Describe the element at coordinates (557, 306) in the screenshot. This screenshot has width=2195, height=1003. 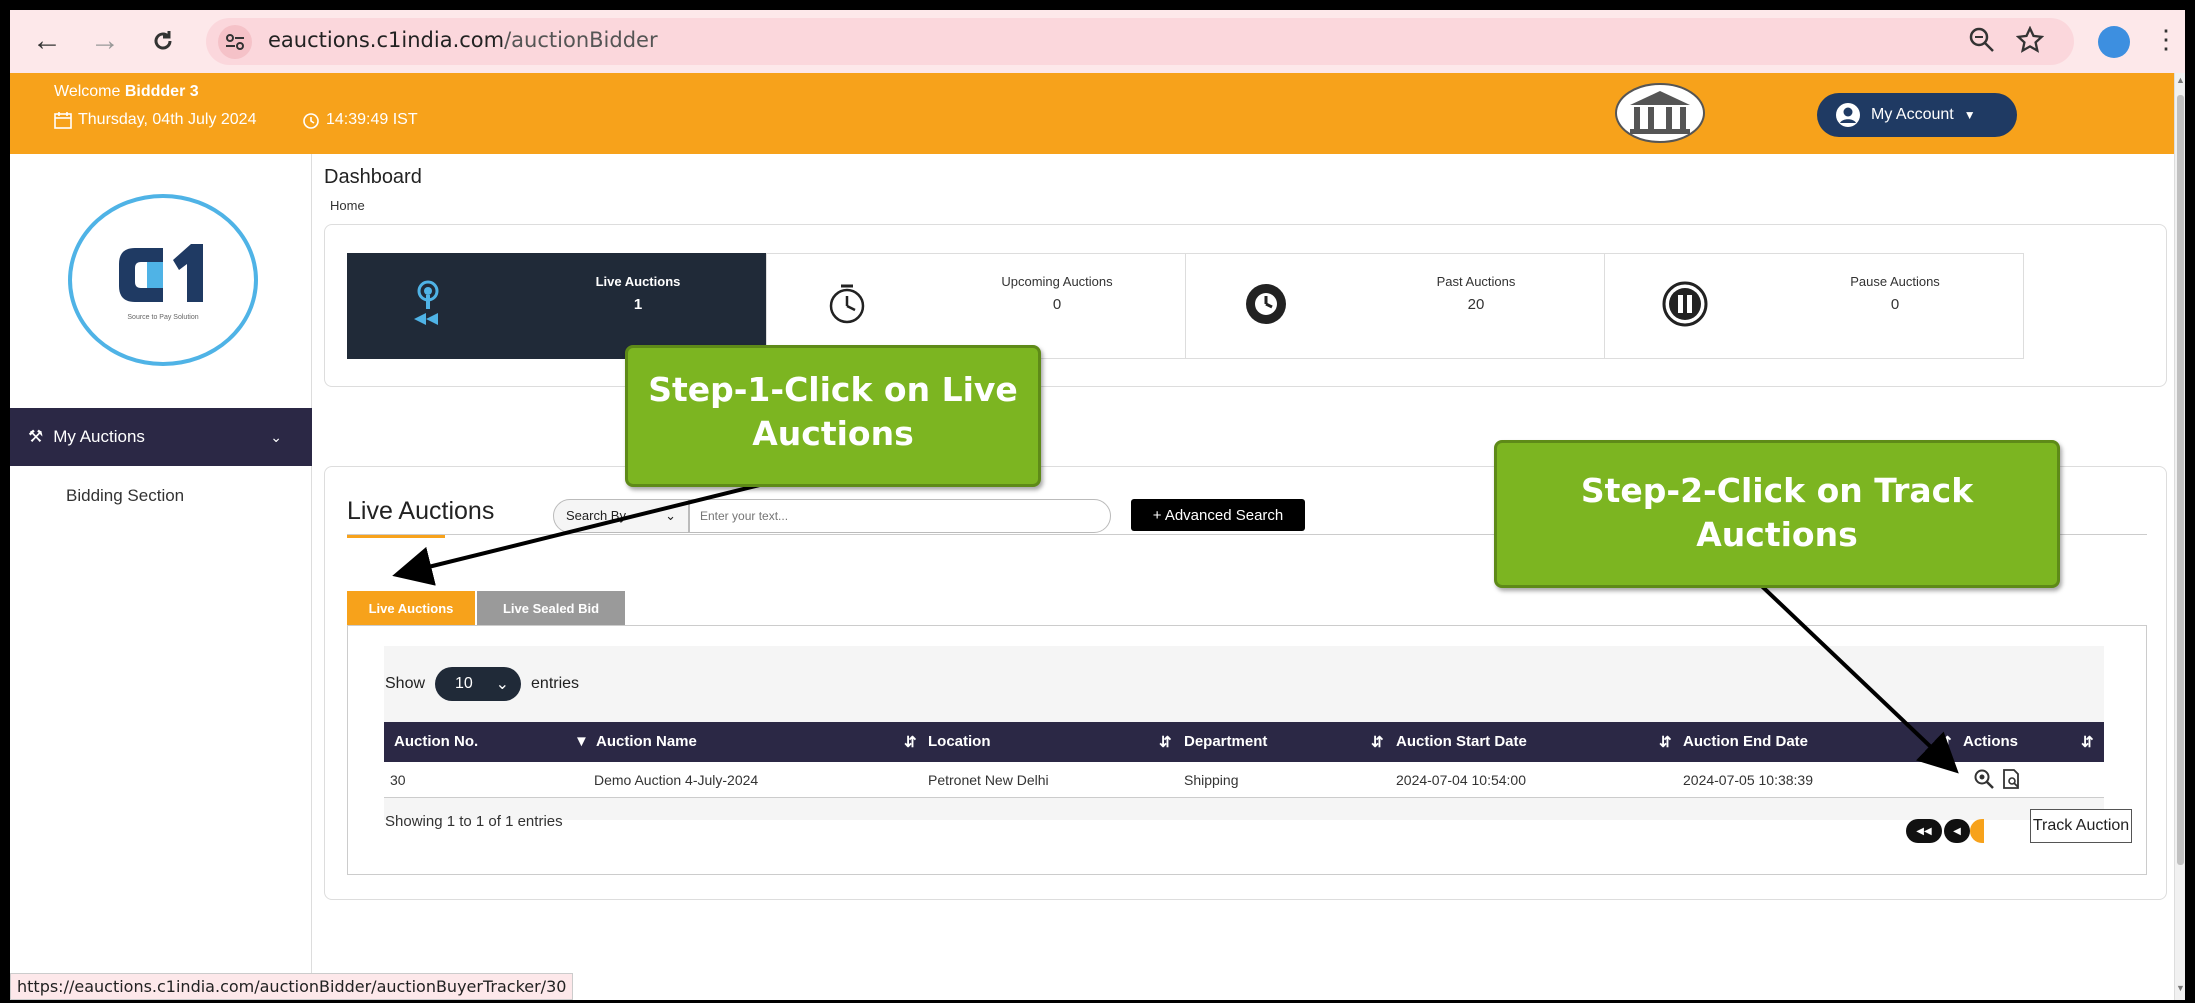
I see `stat-live-auctions: Live Auctions 1` at that location.